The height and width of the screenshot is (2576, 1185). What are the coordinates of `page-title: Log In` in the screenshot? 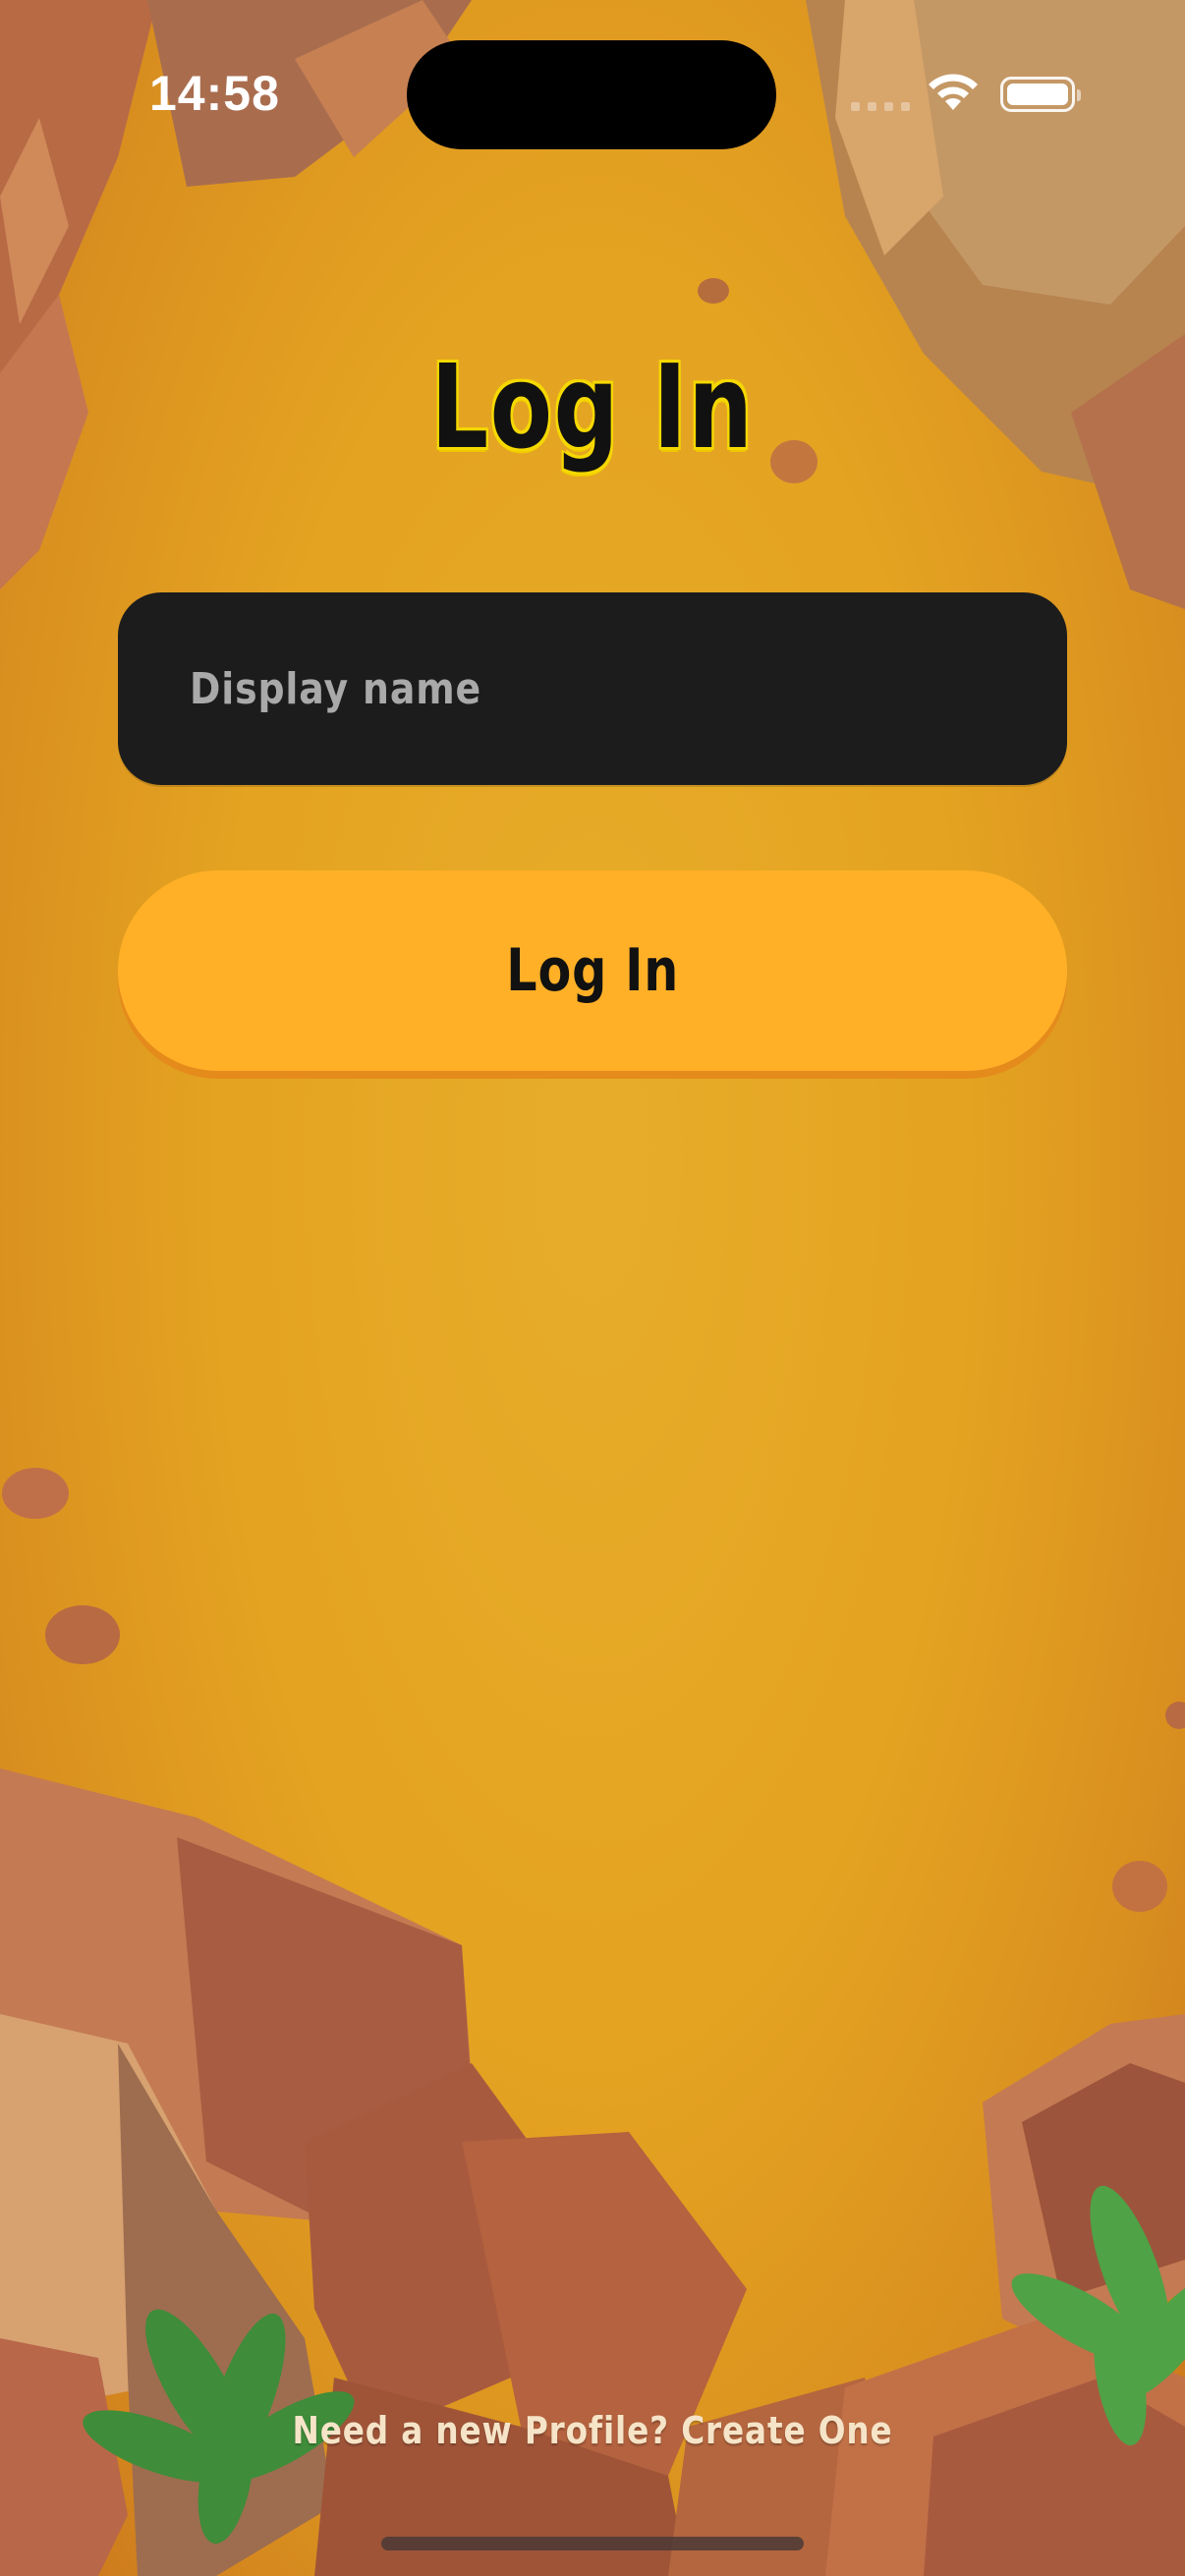 It's located at (592, 407).